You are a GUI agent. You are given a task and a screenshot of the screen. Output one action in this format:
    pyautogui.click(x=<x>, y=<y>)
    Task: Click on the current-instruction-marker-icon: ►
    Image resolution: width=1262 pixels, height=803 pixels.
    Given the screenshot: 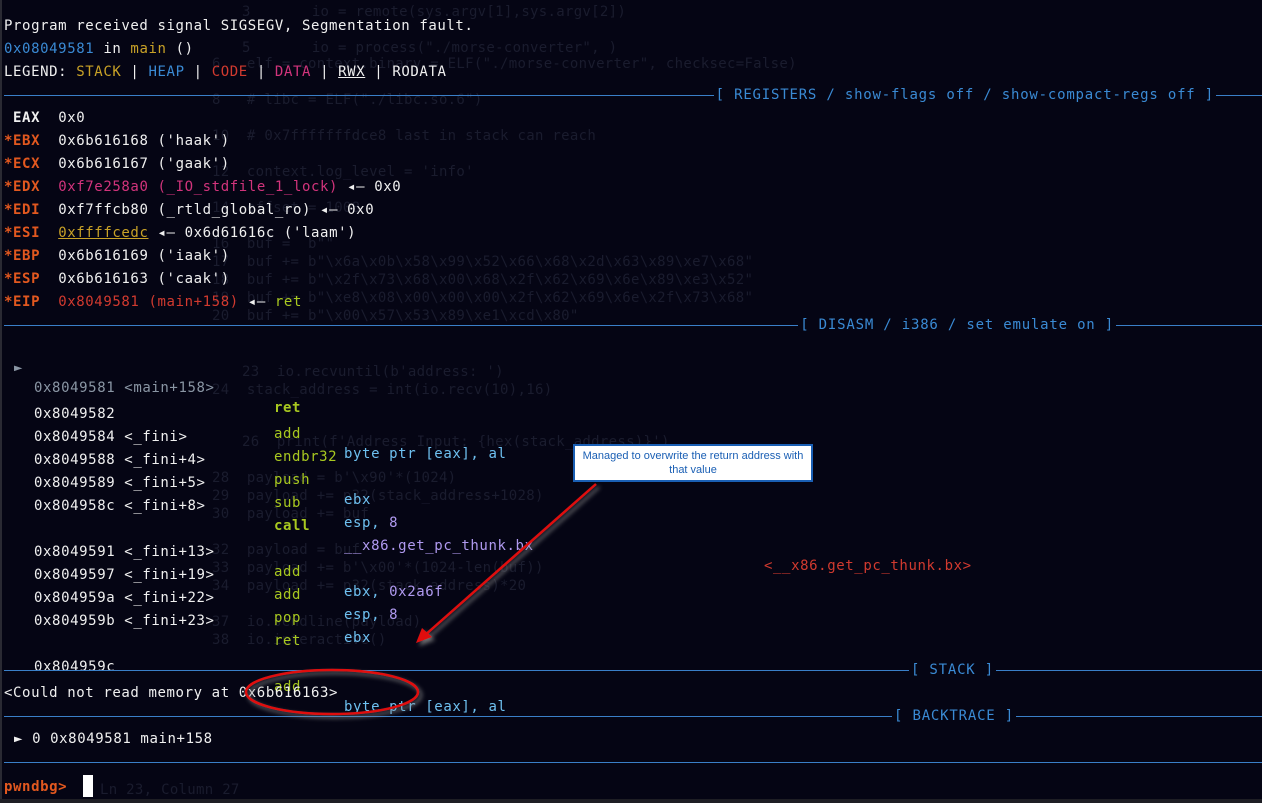 What is the action you would take?
    pyautogui.click(x=19, y=368)
    